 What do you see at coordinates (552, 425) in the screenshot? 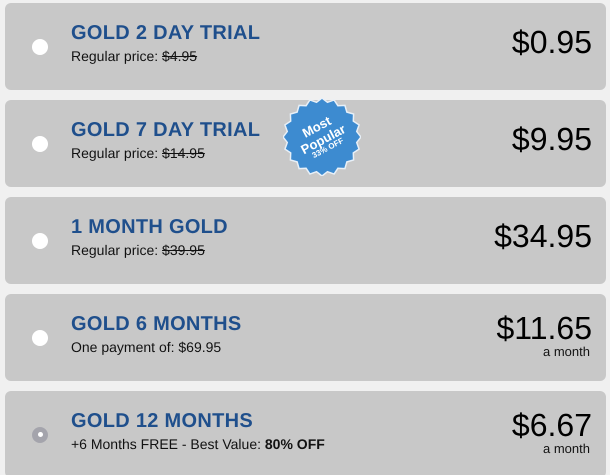
I see `plan-price: $6.67` at bounding box center [552, 425].